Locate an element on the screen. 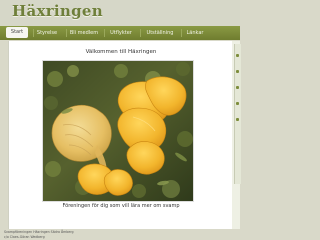 This screenshot has width=320, height=240. nav-item-start: Start is located at coordinates (17, 32).